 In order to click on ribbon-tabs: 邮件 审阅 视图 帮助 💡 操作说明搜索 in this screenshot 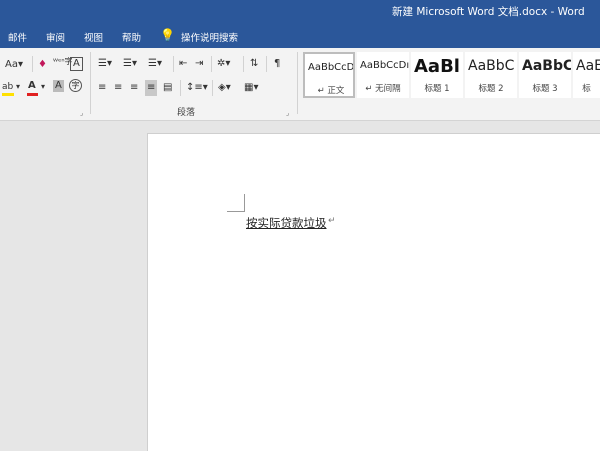, I will do `click(300, 35)`.